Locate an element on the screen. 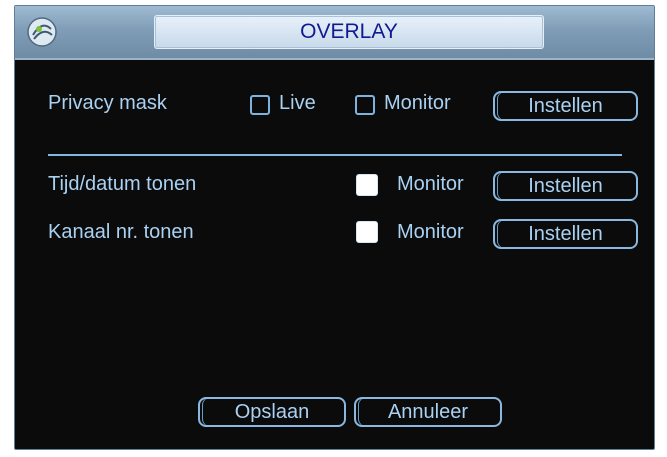  privacy-mask-live-label: Live is located at coordinates (297, 103).